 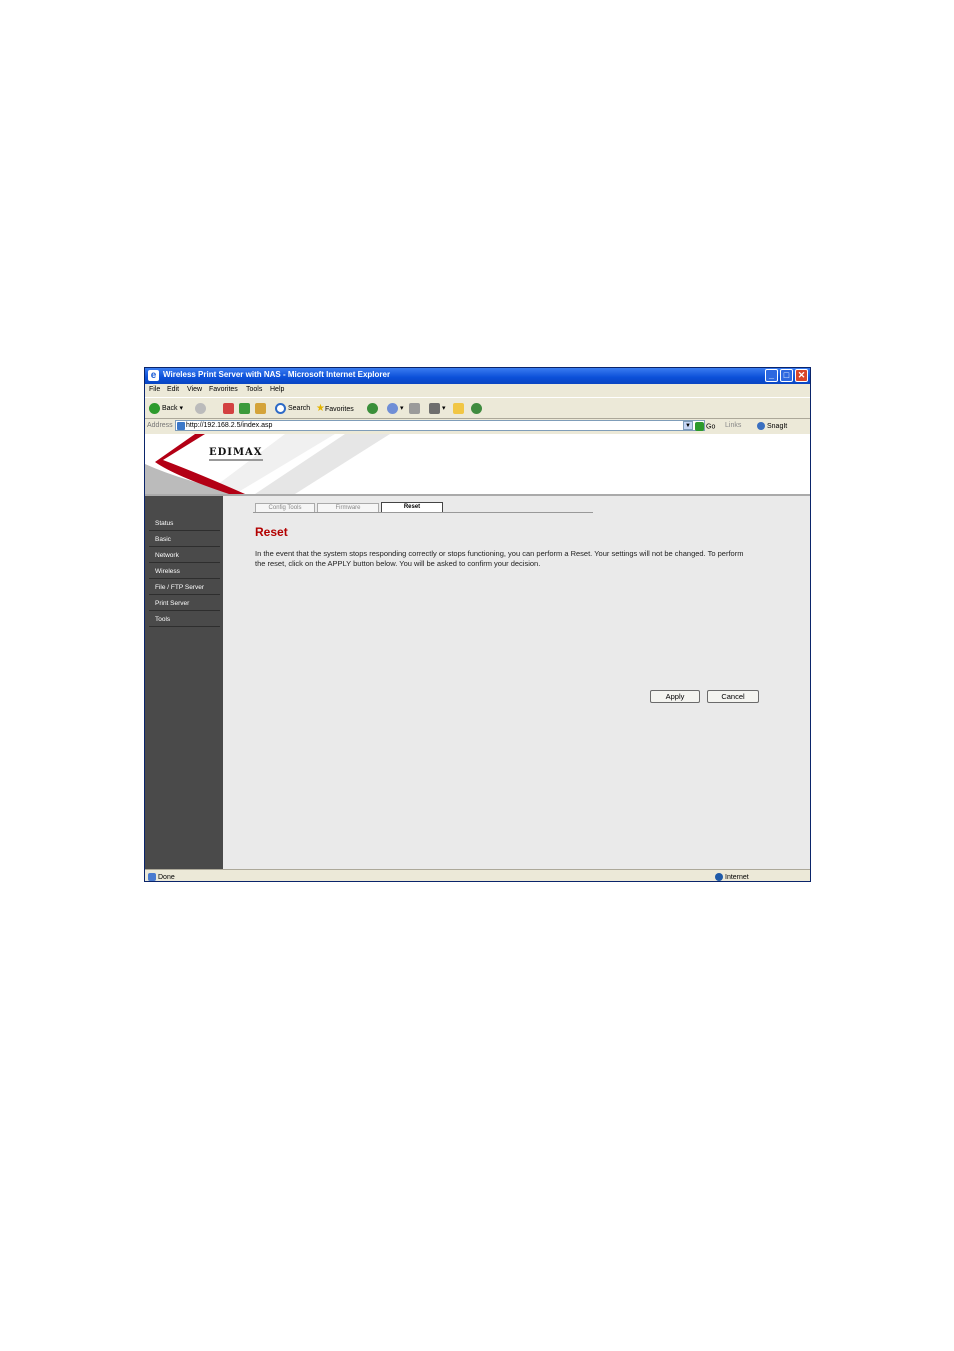 What do you see at coordinates (223, 389) in the screenshot?
I see `menu-favorites: Favorites` at bounding box center [223, 389].